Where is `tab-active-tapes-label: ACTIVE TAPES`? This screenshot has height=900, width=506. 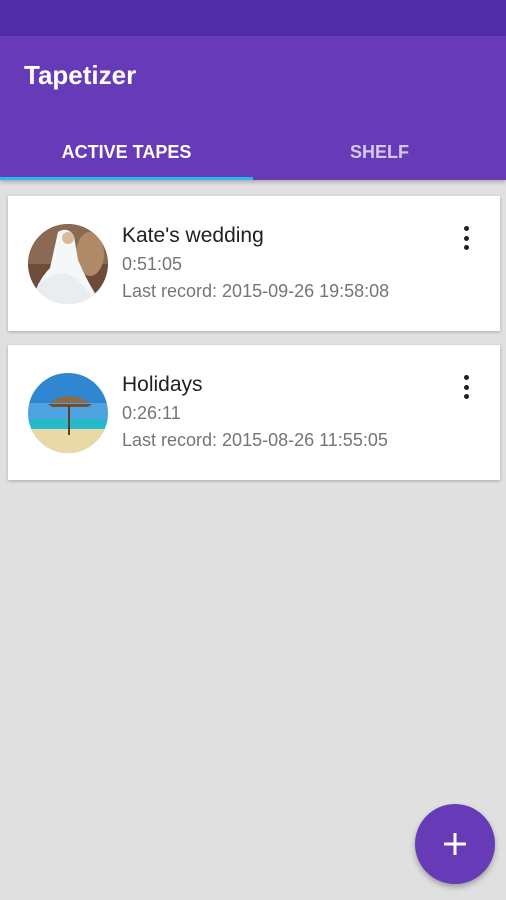 tab-active-tapes-label: ACTIVE TAPES is located at coordinates (126, 151).